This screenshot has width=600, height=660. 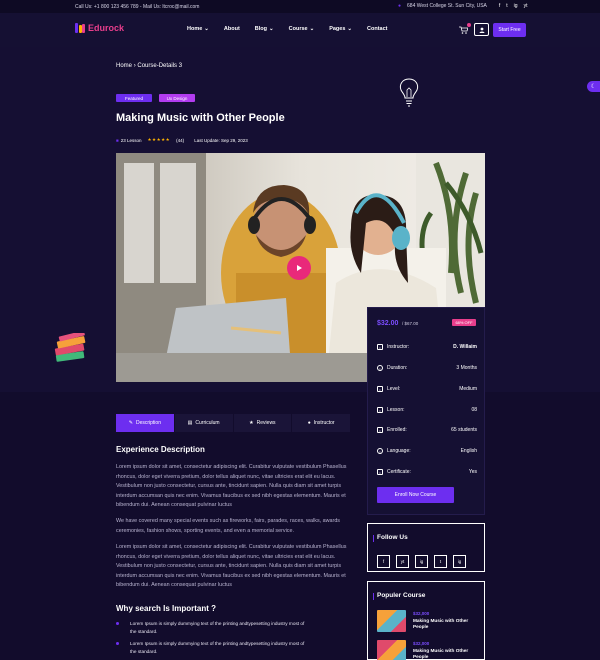 I want to click on book-icon: •, so click(x=380, y=410).